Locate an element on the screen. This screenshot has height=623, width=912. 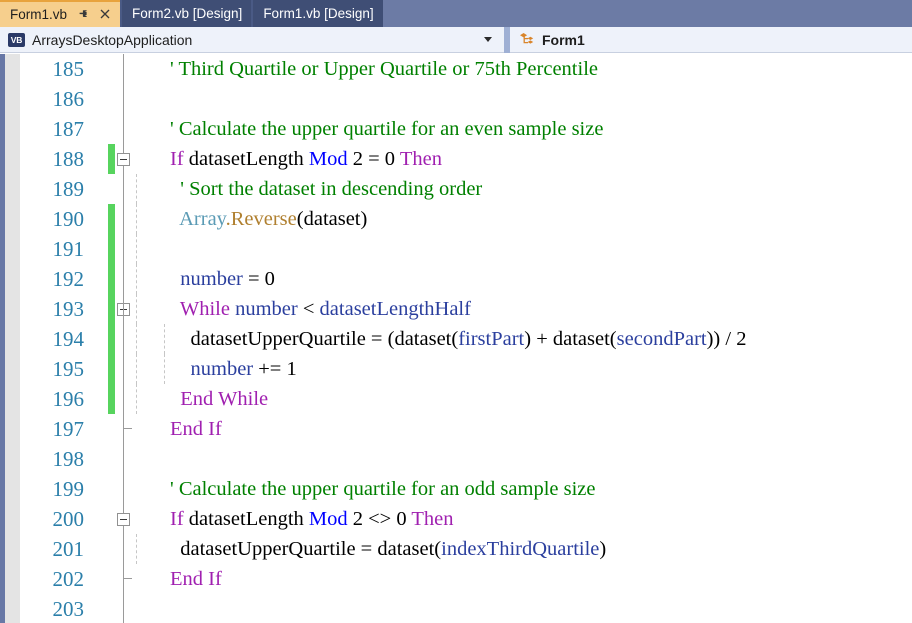
editor-tab: Form1.vb [Design] is located at coordinates (318, 13).